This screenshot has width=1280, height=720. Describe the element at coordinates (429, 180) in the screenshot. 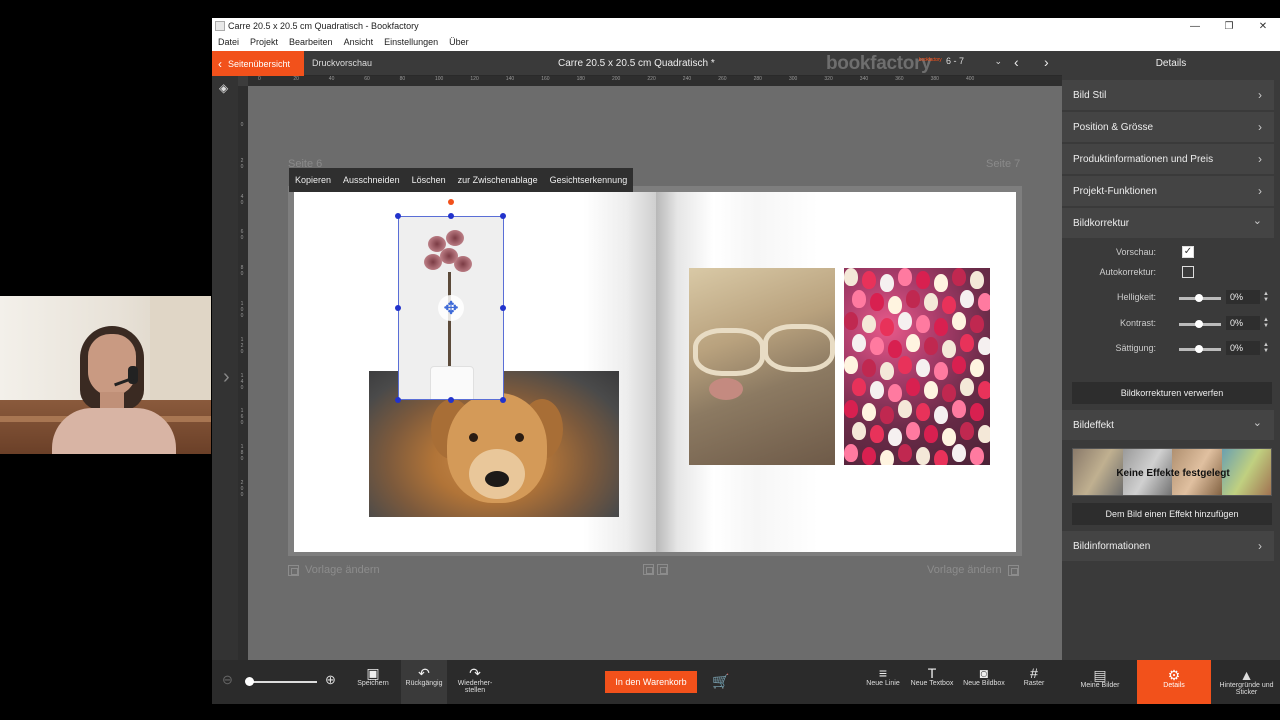

I see `menu-delete: Löschen` at that location.